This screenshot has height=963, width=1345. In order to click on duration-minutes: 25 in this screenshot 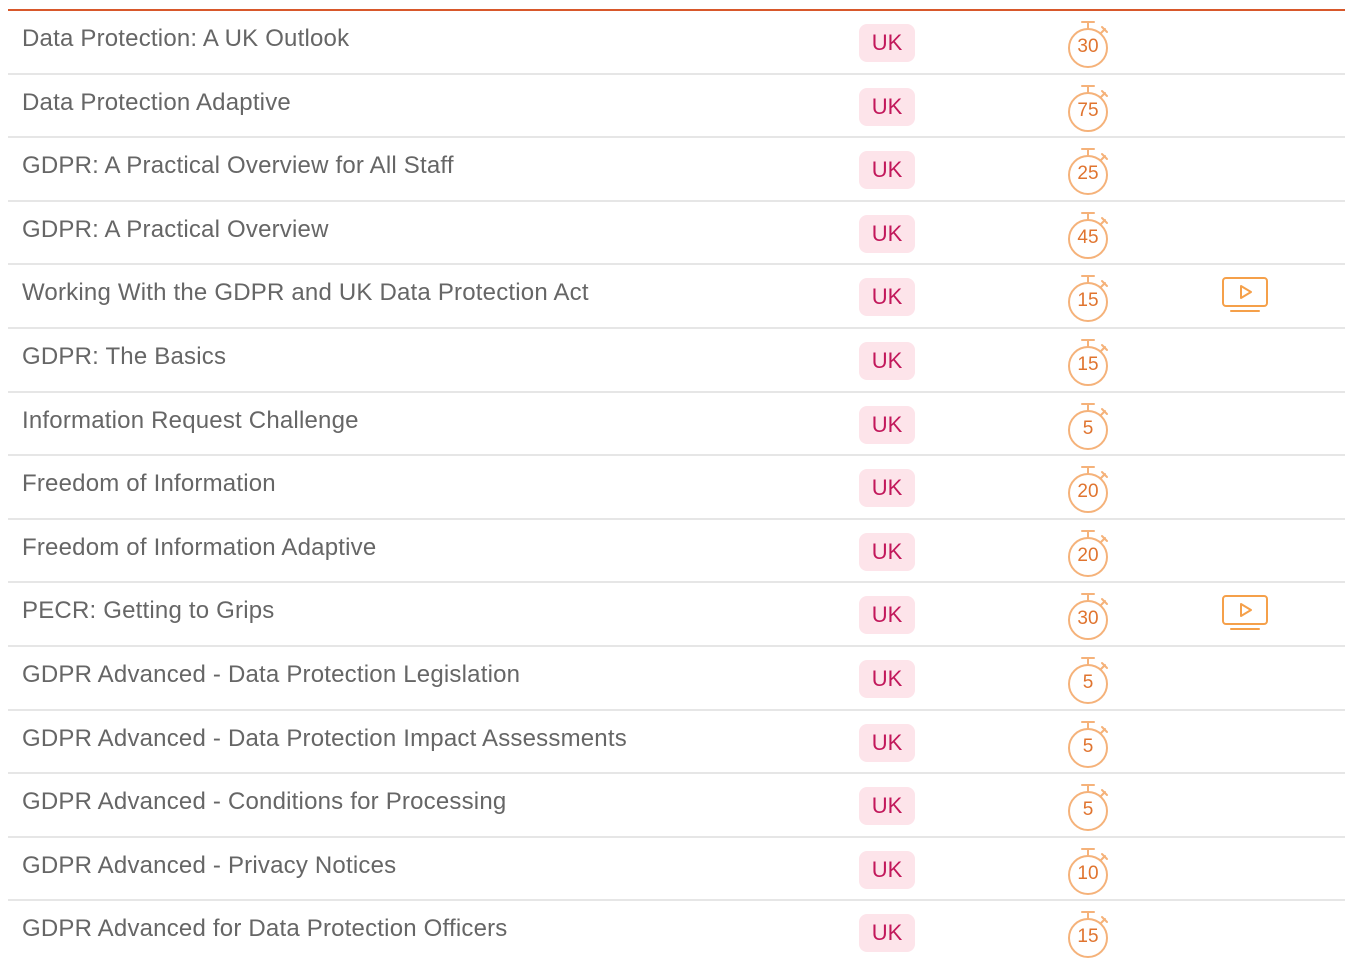, I will do `click(1088, 174)`.